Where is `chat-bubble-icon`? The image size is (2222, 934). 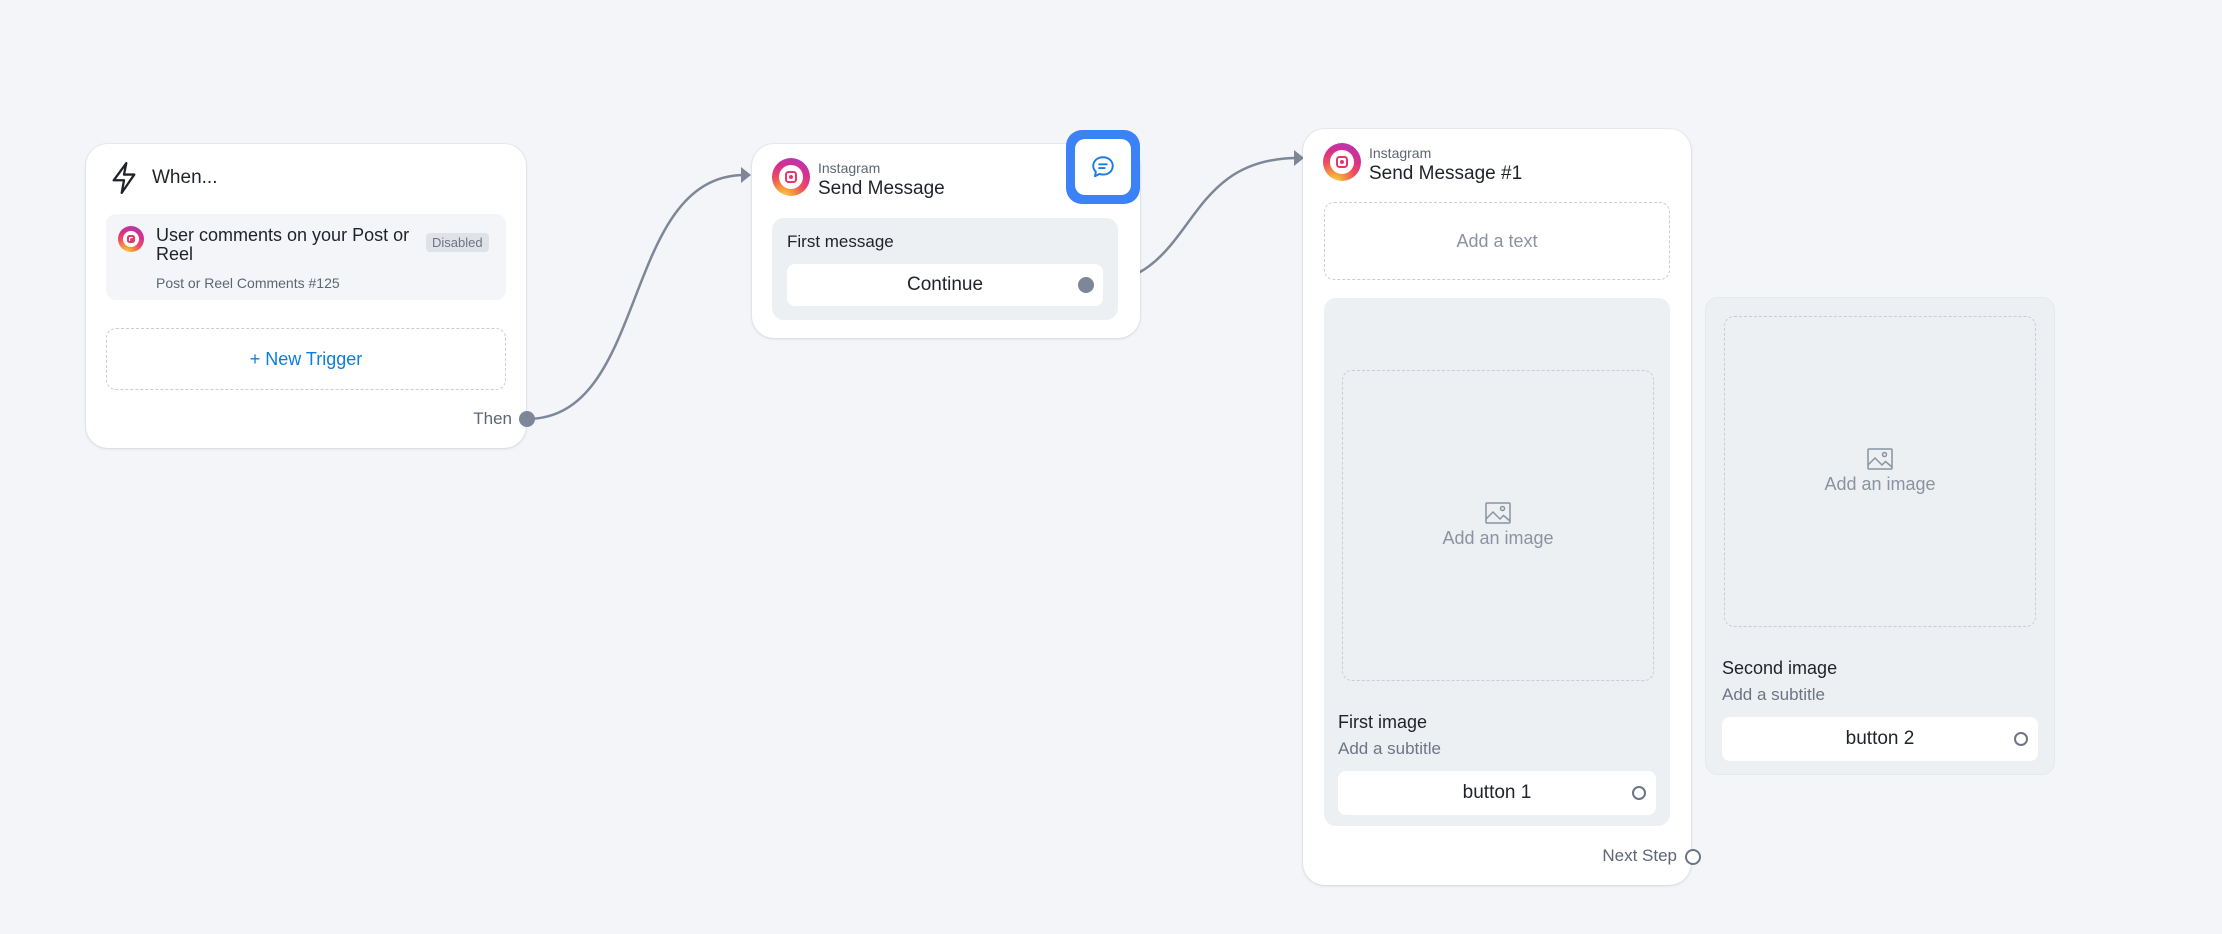
chat-bubble-icon is located at coordinates (1103, 167).